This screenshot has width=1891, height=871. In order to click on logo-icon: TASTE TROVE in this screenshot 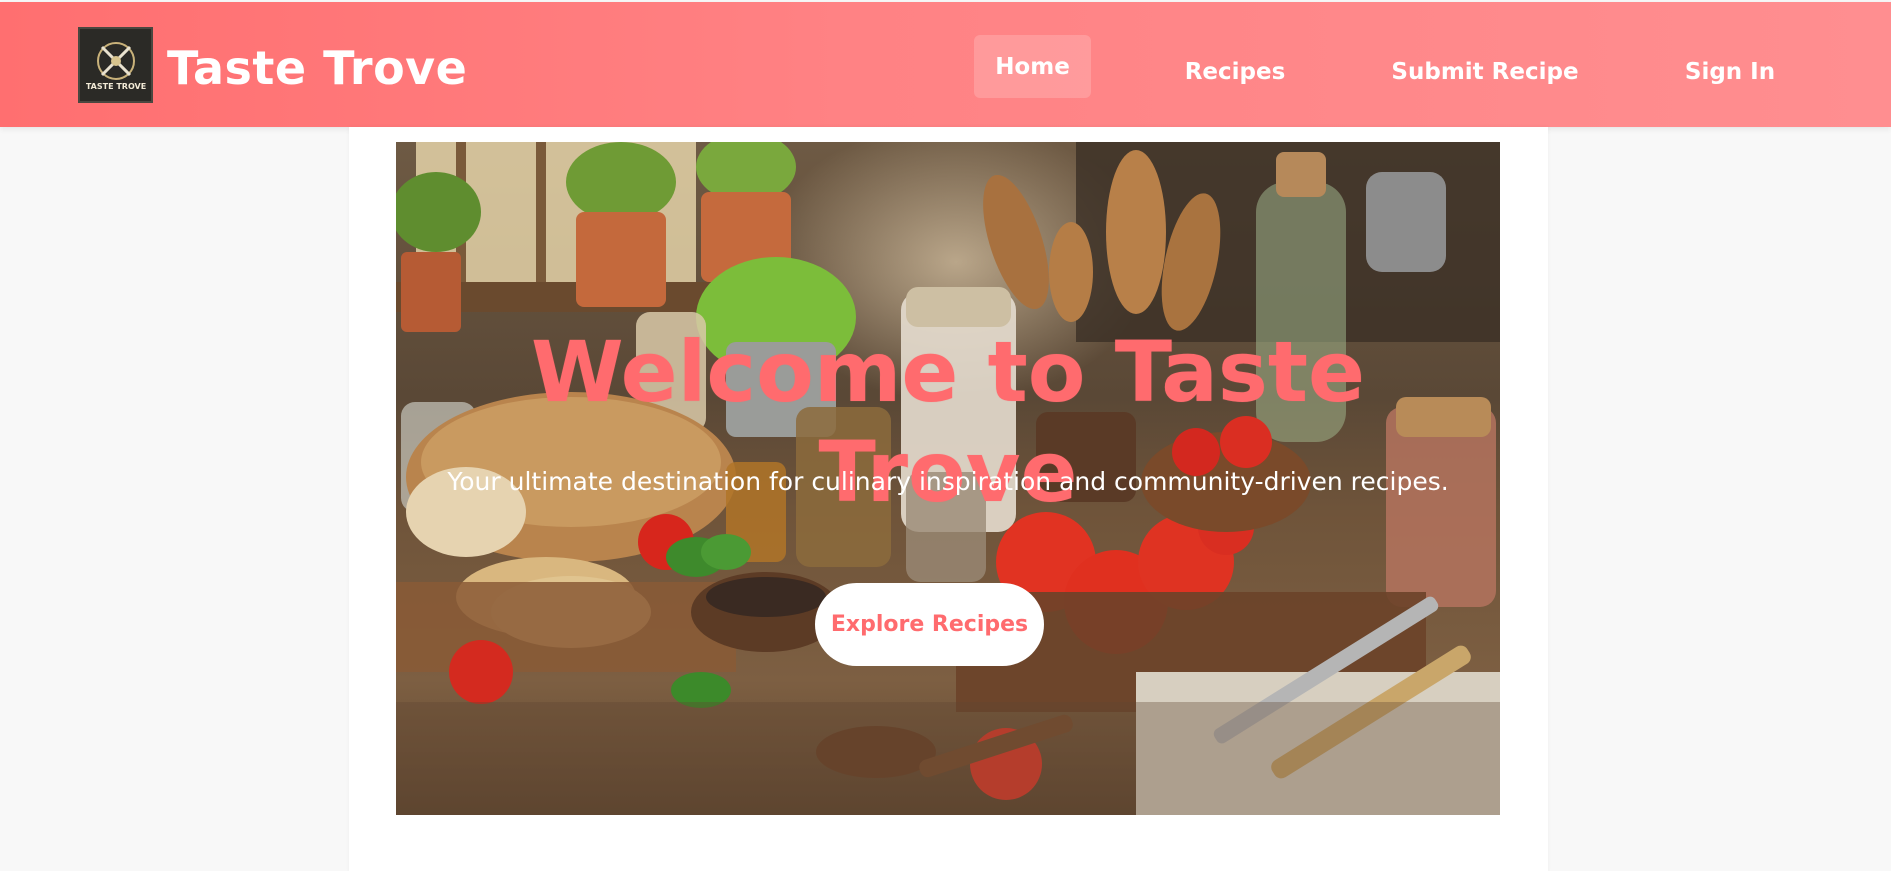, I will do `click(116, 66)`.